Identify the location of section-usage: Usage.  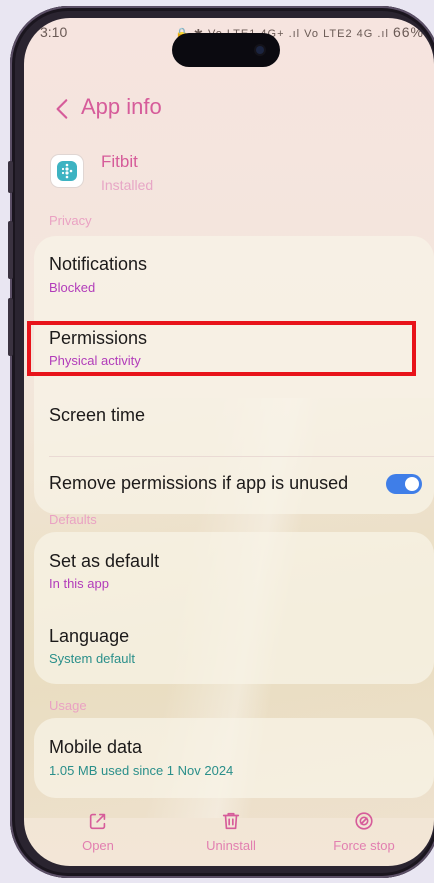
(68, 705).